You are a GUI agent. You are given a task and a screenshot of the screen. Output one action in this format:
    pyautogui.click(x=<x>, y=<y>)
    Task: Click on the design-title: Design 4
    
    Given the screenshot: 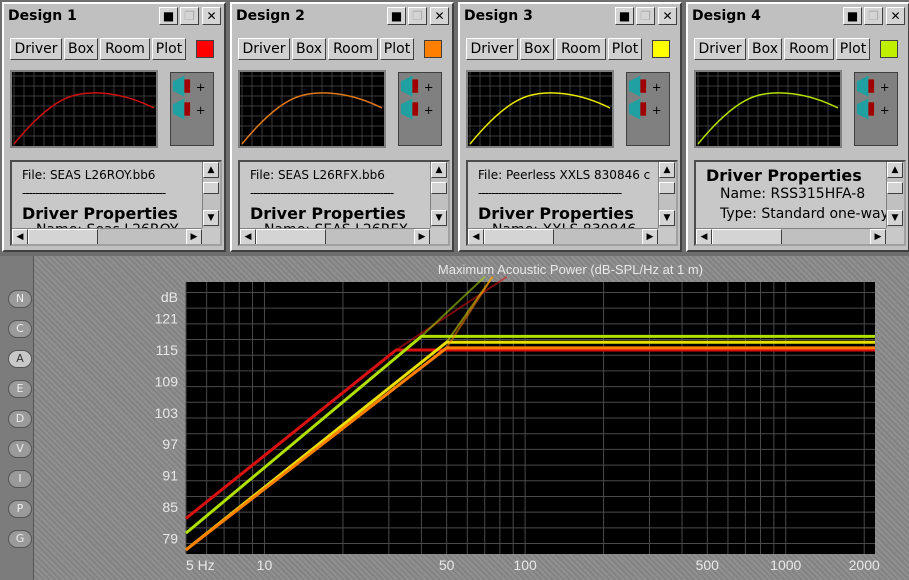 What is the action you would take?
    pyautogui.click(x=726, y=16)
    